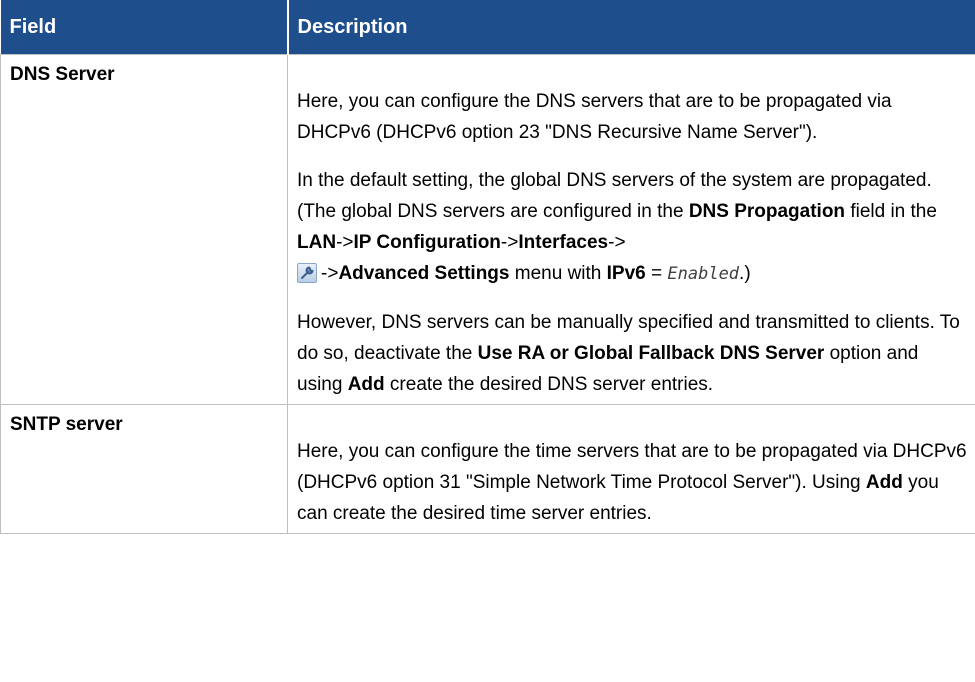 The width and height of the screenshot is (975, 682). I want to click on dns-propagation-field-ref: DNS Propagation, so click(767, 211).